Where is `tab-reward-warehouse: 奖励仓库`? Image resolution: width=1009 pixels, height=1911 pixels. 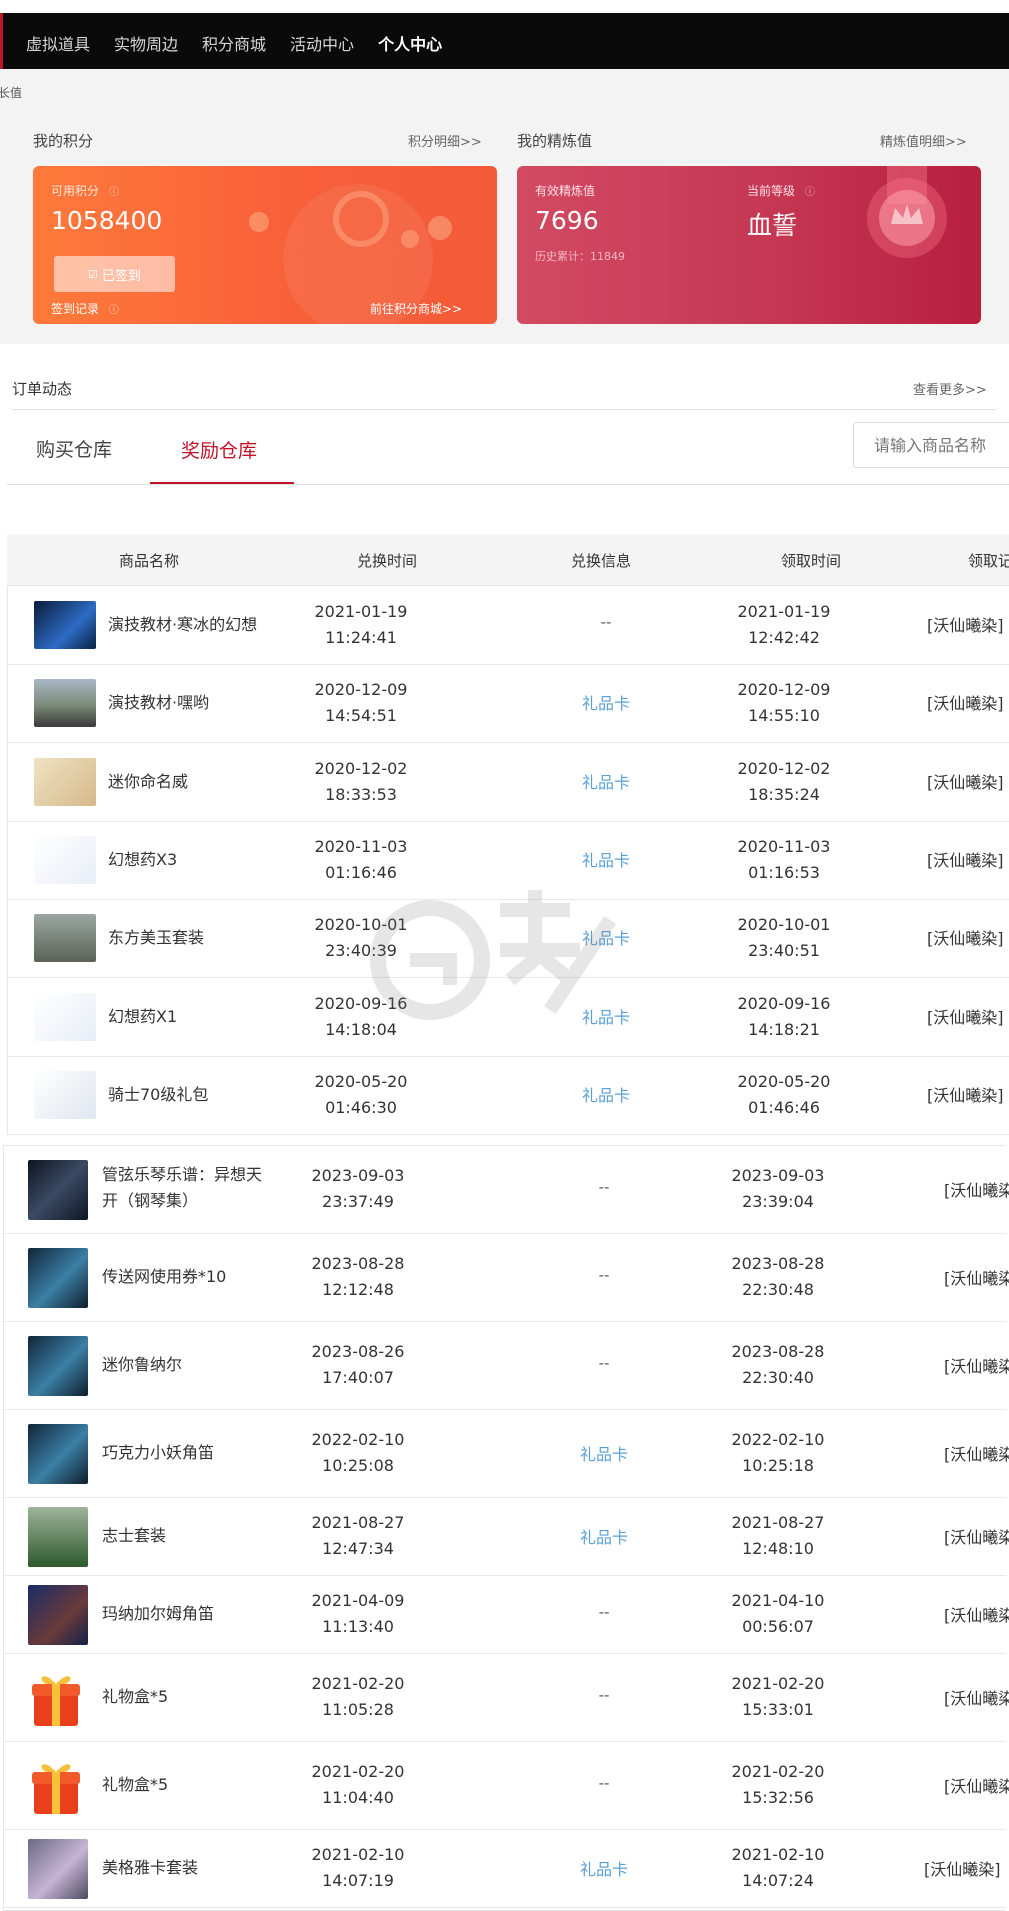 tab-reward-warehouse: 奖励仓库 is located at coordinates (219, 449).